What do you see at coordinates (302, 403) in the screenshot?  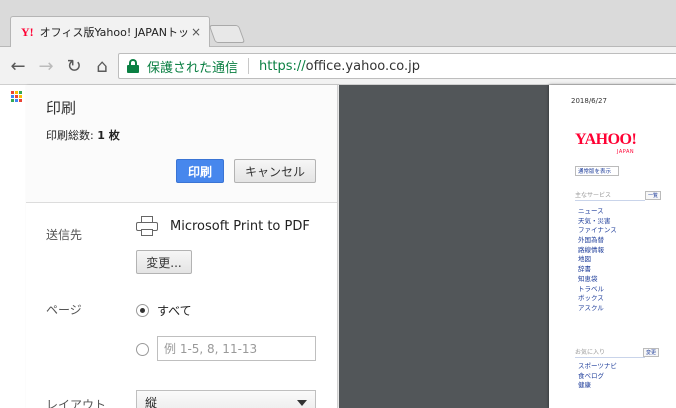 I see `chevron-down-icon` at bounding box center [302, 403].